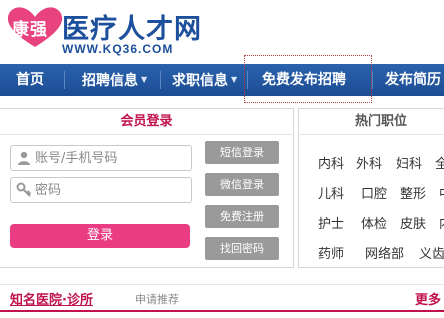 The height and width of the screenshot is (318, 444). Describe the element at coordinates (439, 162) in the screenshot. I see `hot-position-link: 全` at that location.